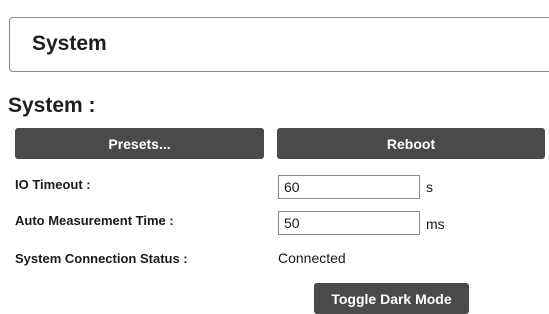  I want to click on io-timeout-label: IO Timeout :, so click(53, 184).